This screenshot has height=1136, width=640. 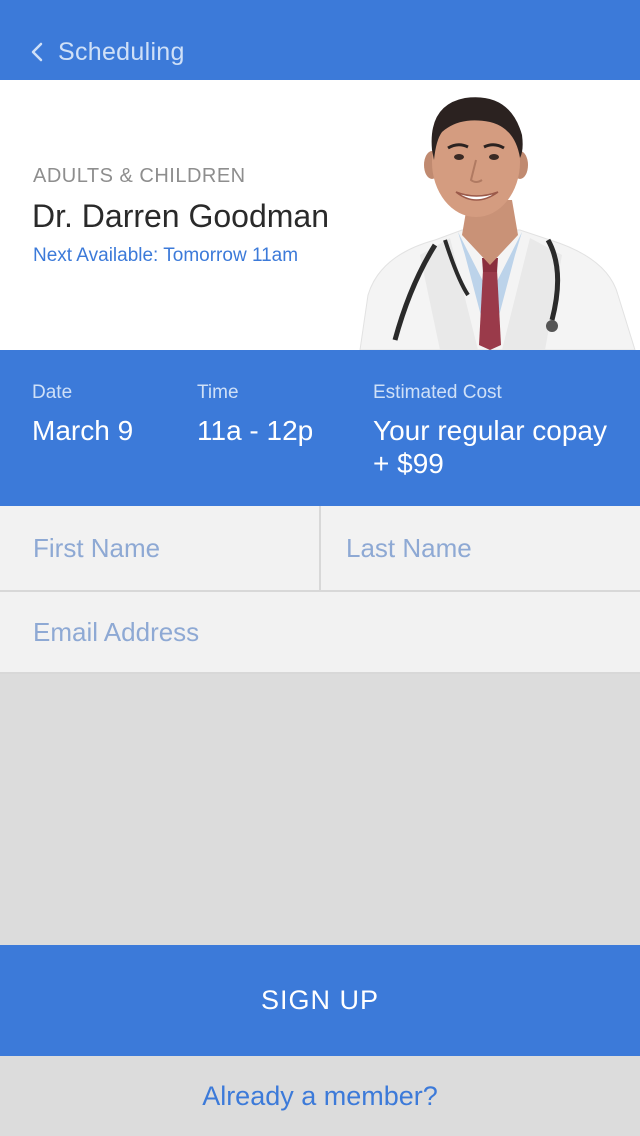 What do you see at coordinates (82, 414) in the screenshot?
I see `appointment-date: Date March 9` at bounding box center [82, 414].